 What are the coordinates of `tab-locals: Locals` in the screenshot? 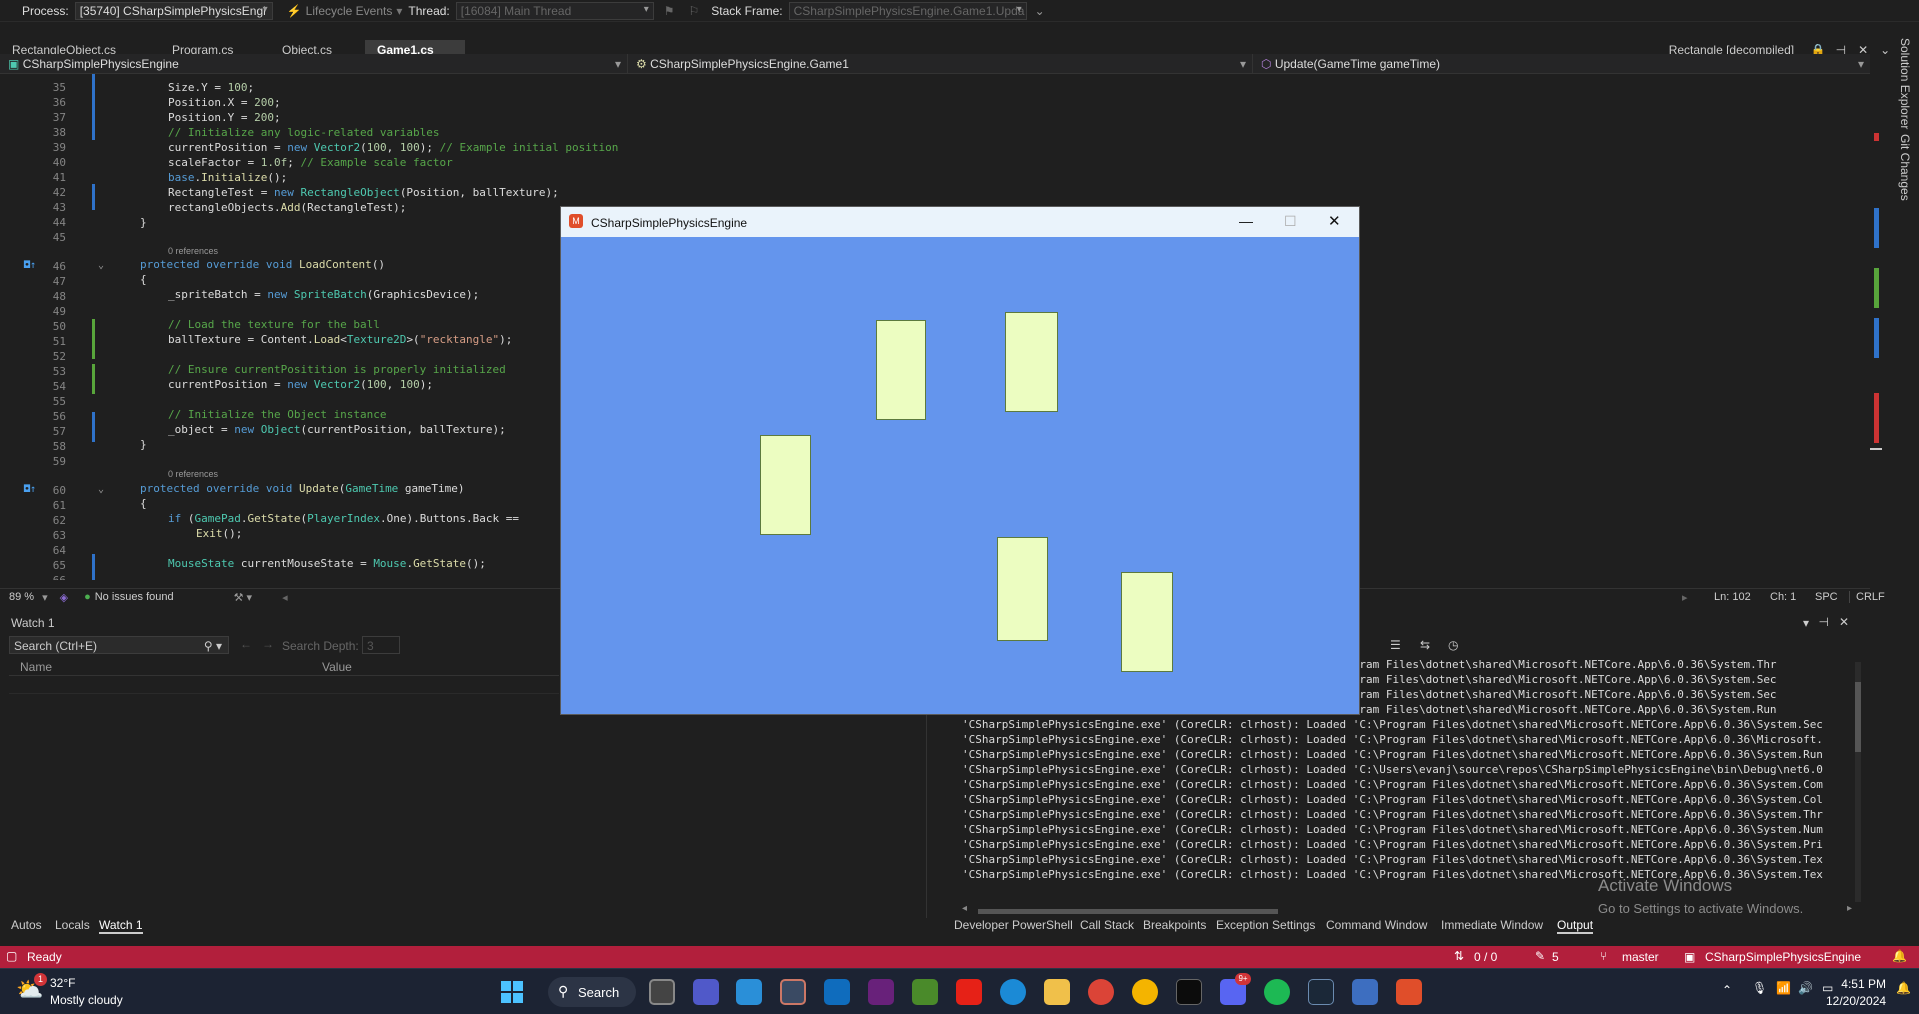 It's located at (72, 925).